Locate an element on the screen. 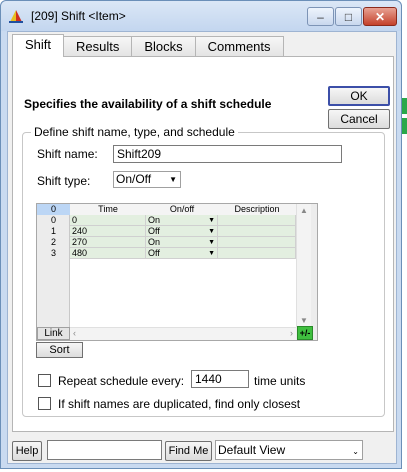  minimize-button: – is located at coordinates (320, 16).